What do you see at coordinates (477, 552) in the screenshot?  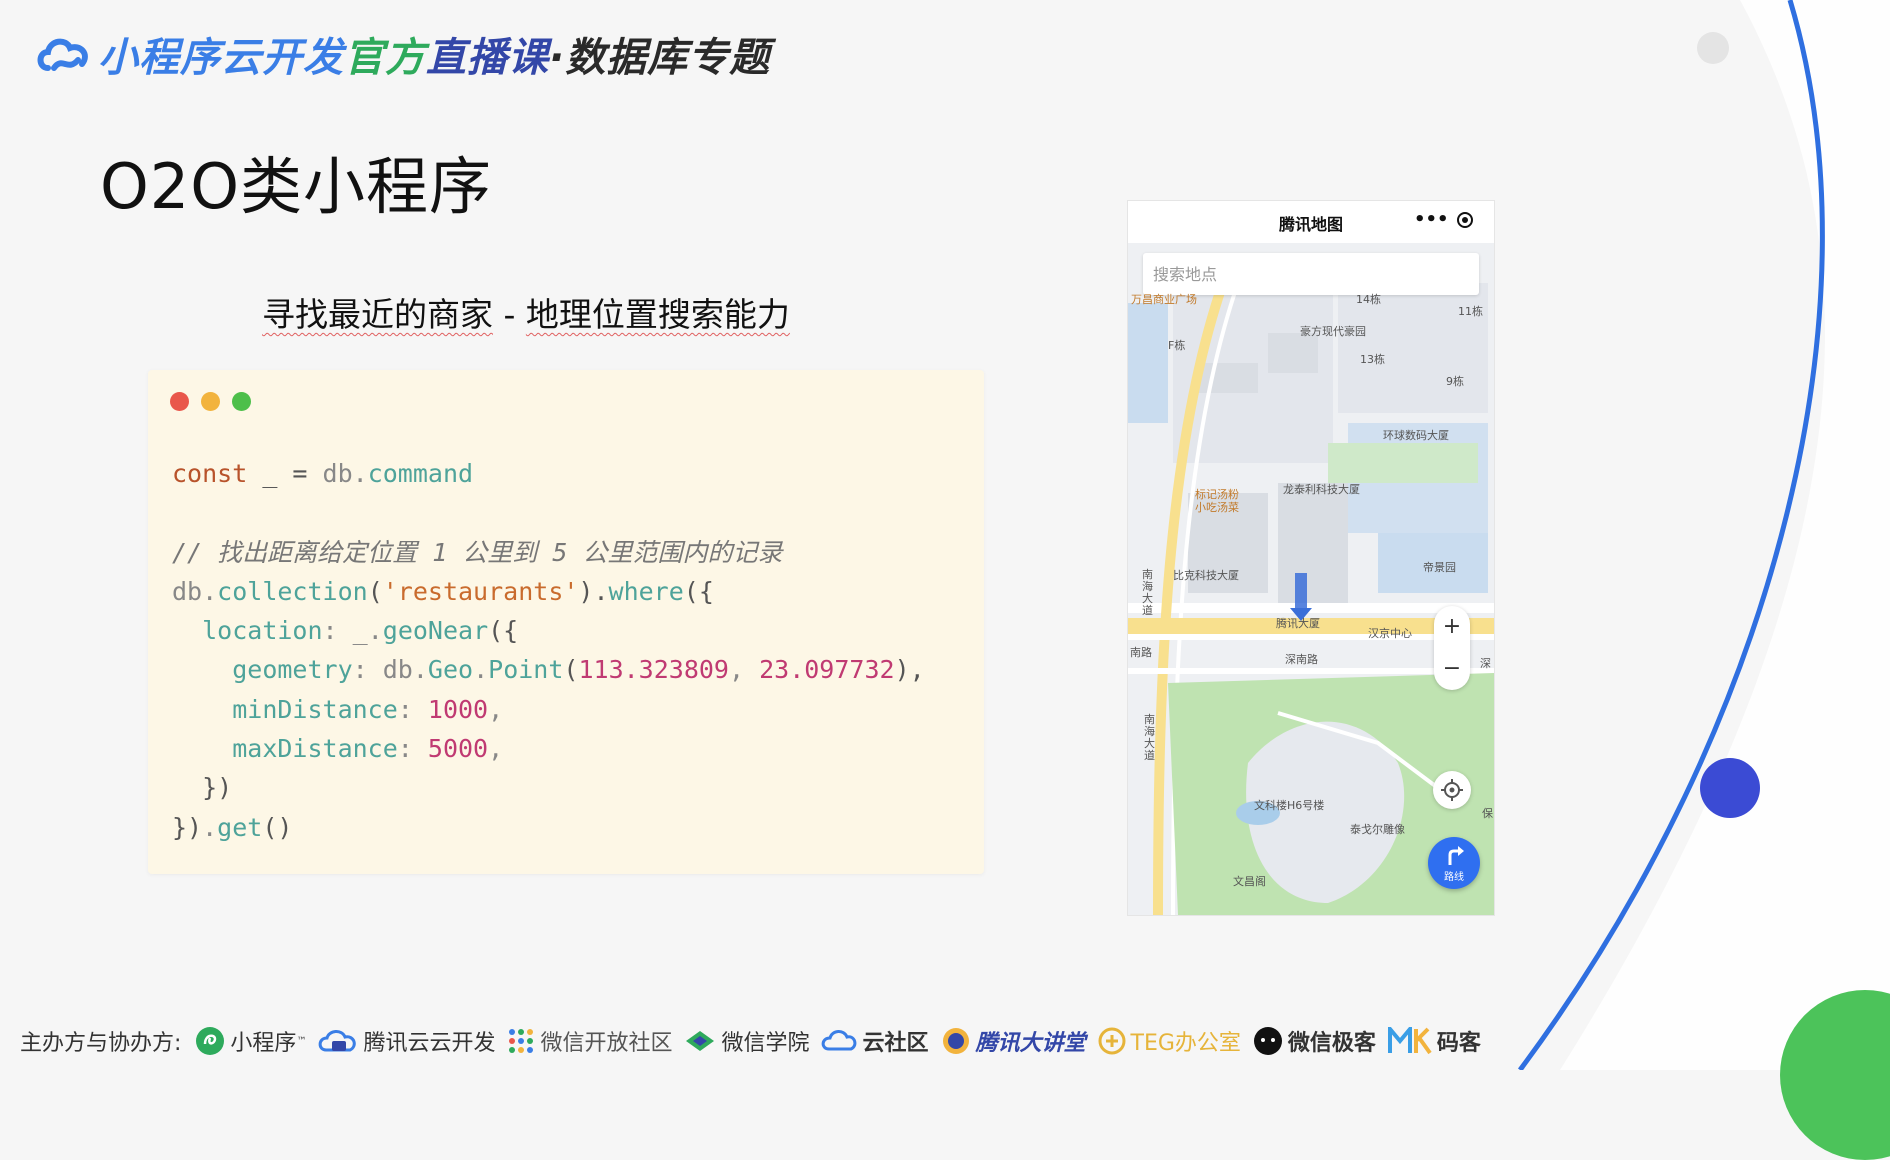 I see `code-comment: // 找出距离给定位置 1 公里到 5 公里范围内的记录` at bounding box center [477, 552].